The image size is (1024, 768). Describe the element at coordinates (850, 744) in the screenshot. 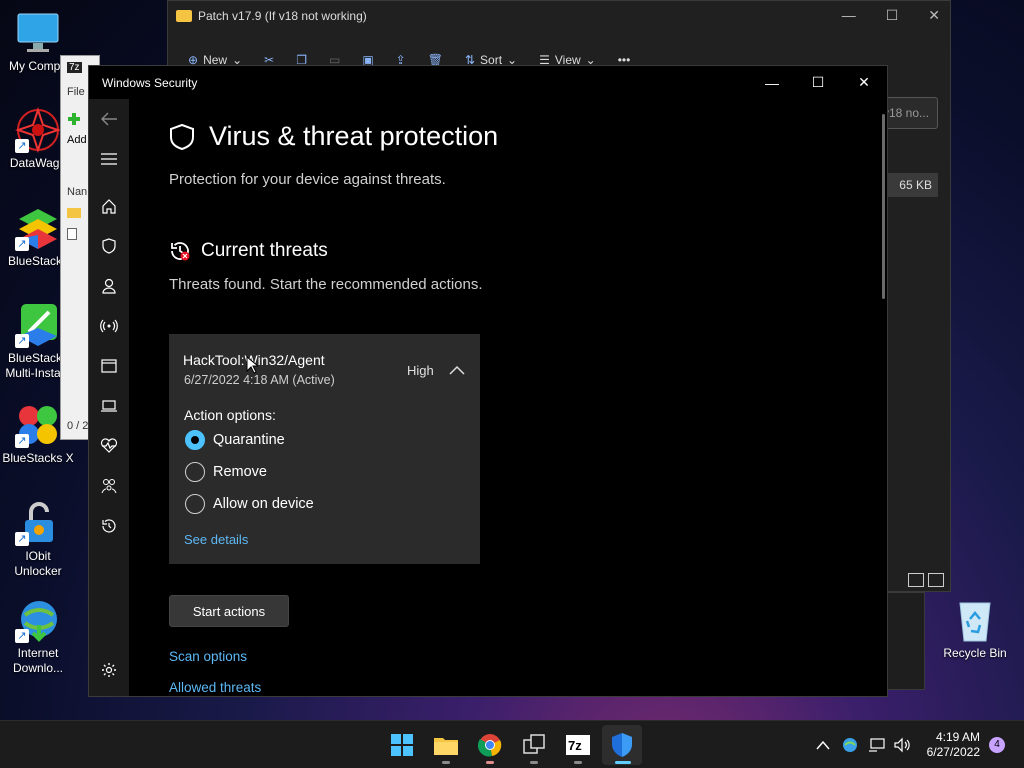

I see `tray-app-icon` at that location.